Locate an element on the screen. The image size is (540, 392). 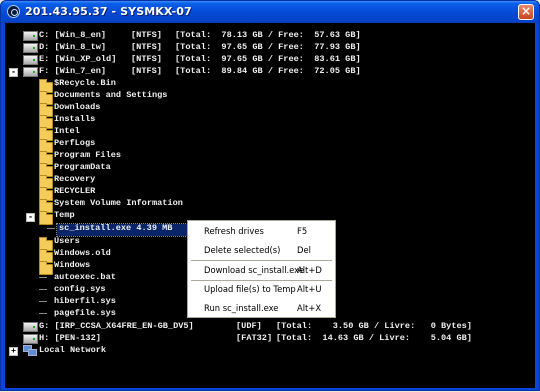
tree-folder: System Volume Information is located at coordinates (118, 203).